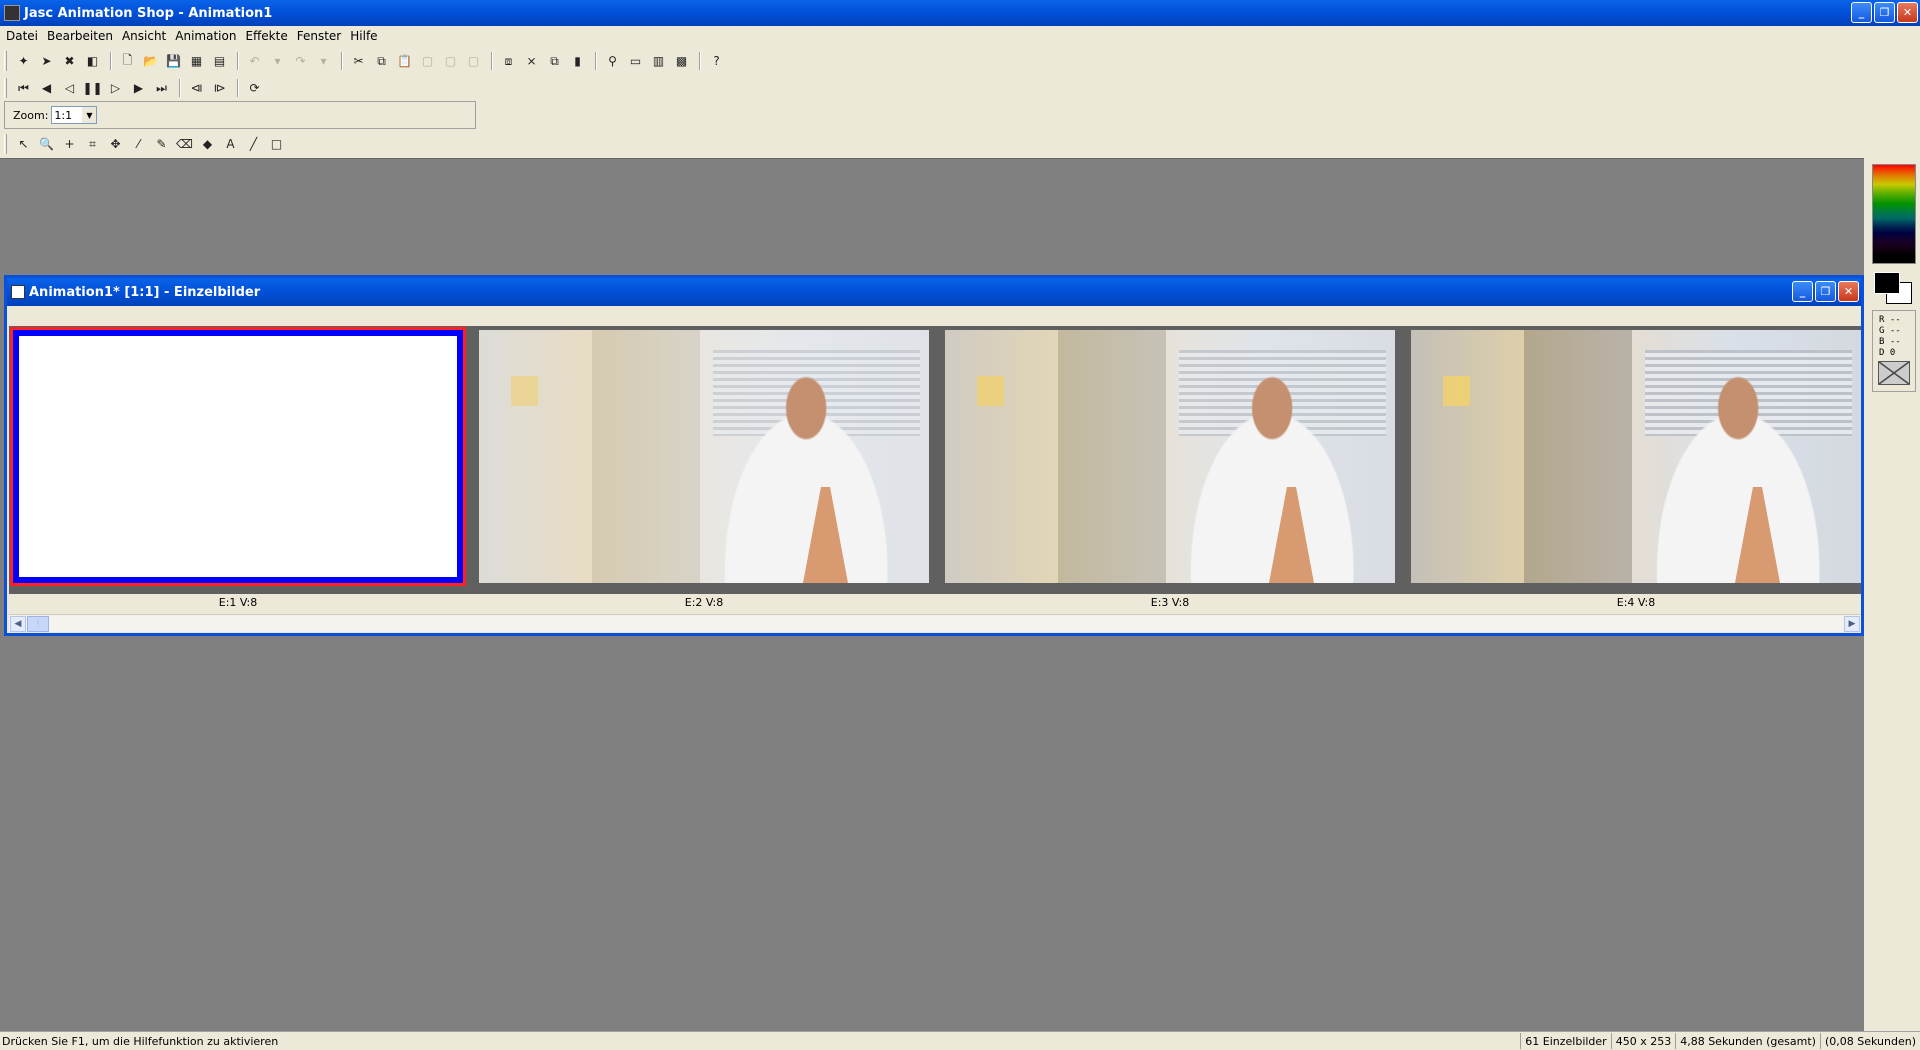  Describe the element at coordinates (46, 88) in the screenshot. I see `previous-frame-icon: ◀` at that location.